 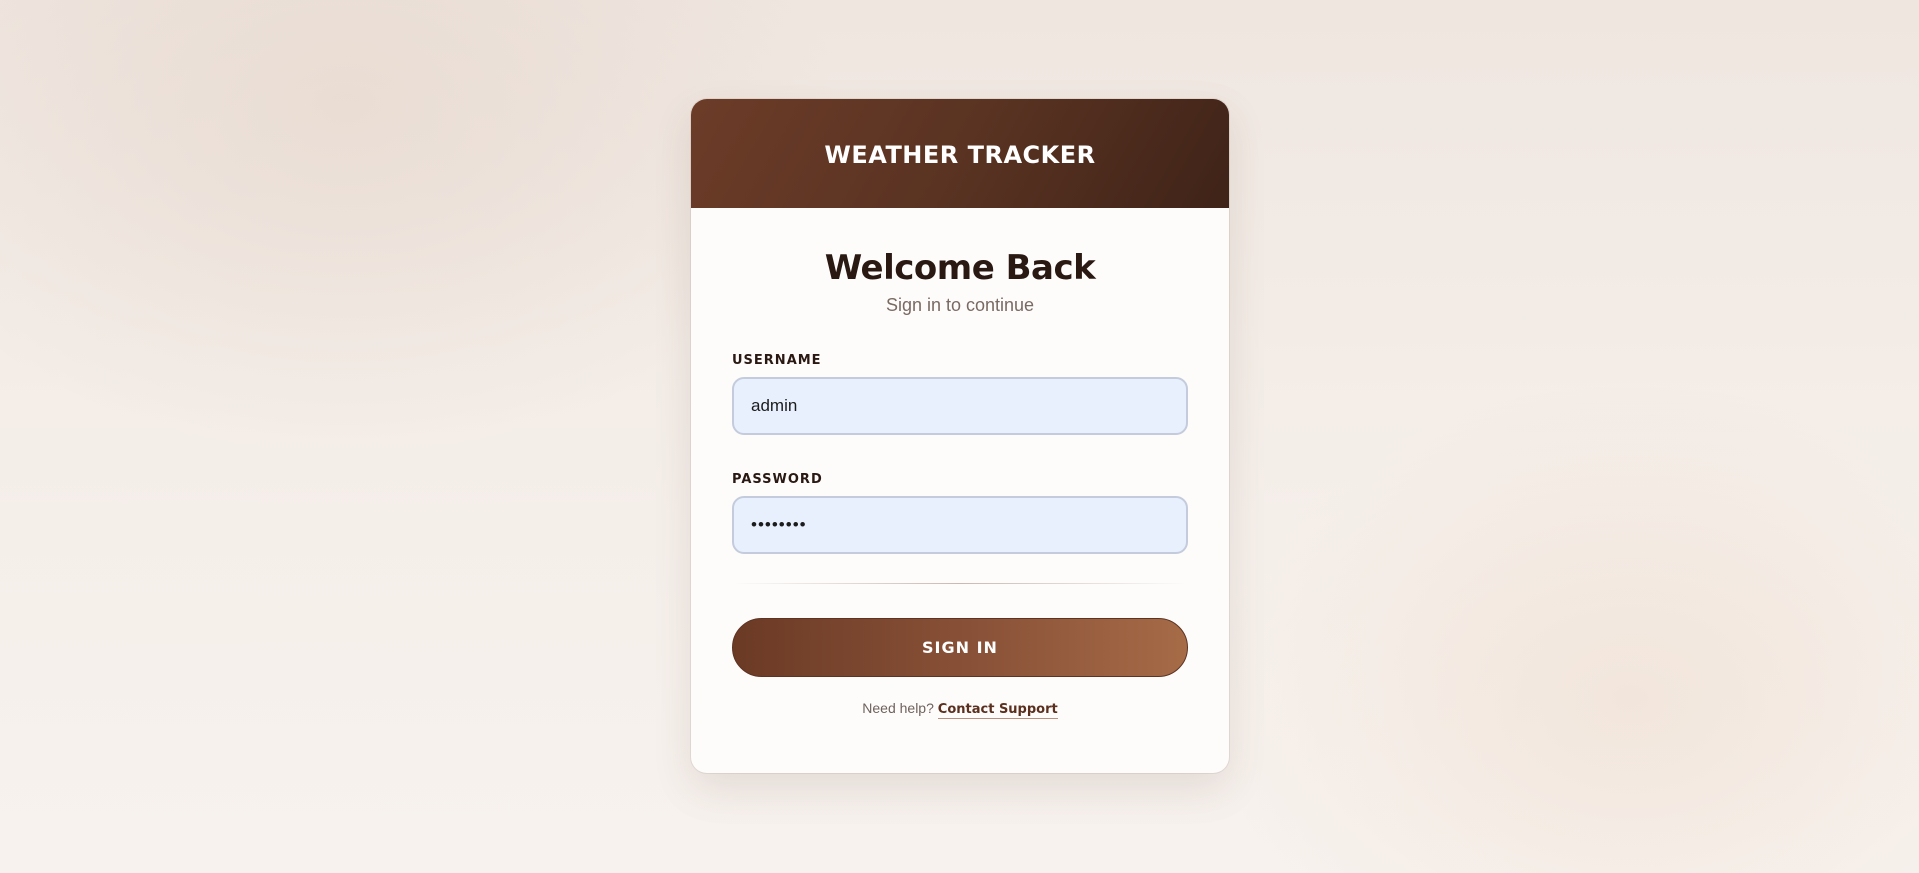 I want to click on password-label: PASSWORD, so click(x=777, y=479).